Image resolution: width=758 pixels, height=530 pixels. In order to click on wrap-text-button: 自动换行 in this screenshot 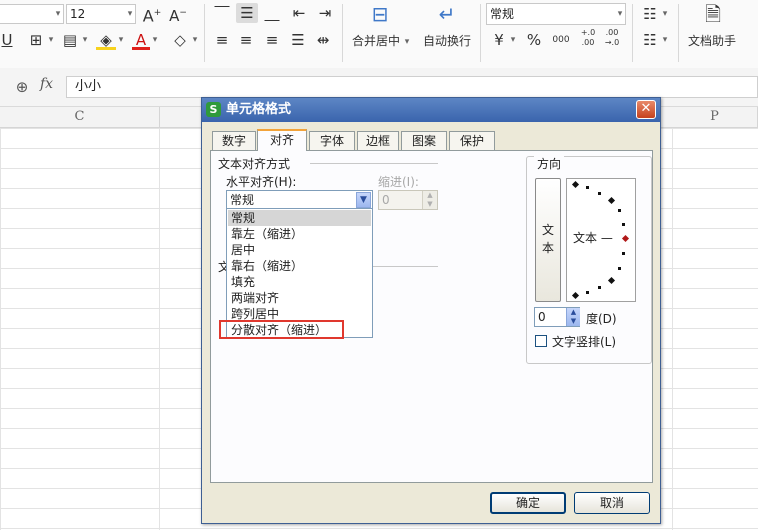, I will do `click(447, 40)`.